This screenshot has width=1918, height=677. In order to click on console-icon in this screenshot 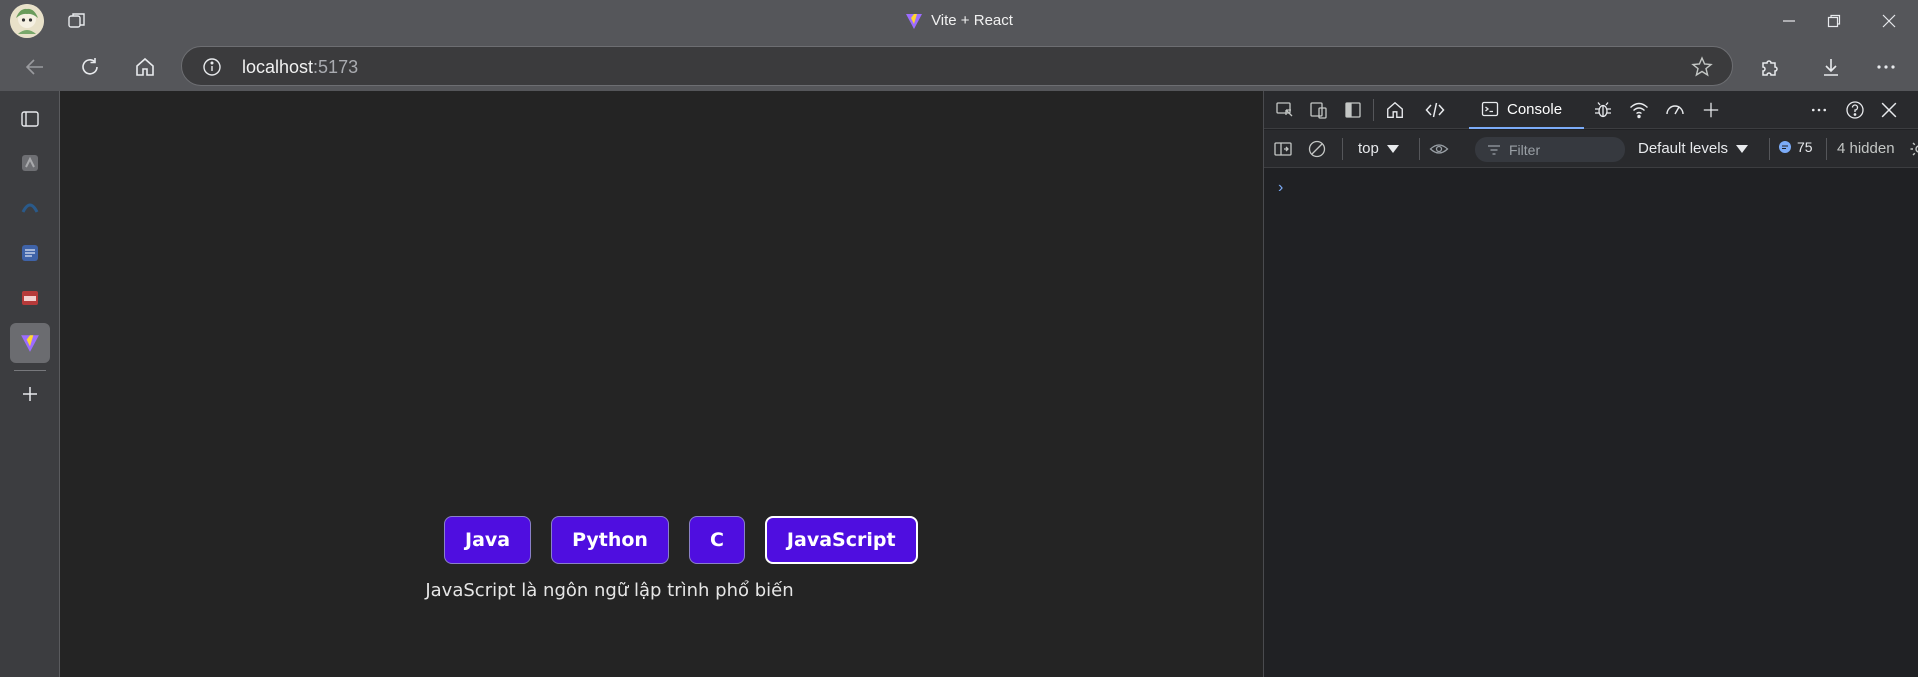, I will do `click(1490, 109)`.